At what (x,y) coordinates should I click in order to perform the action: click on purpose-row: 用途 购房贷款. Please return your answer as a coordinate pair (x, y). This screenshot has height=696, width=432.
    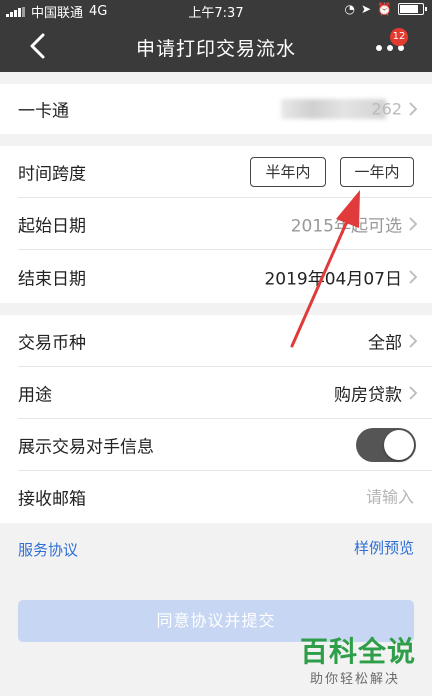
    Looking at the image, I should click on (216, 393).